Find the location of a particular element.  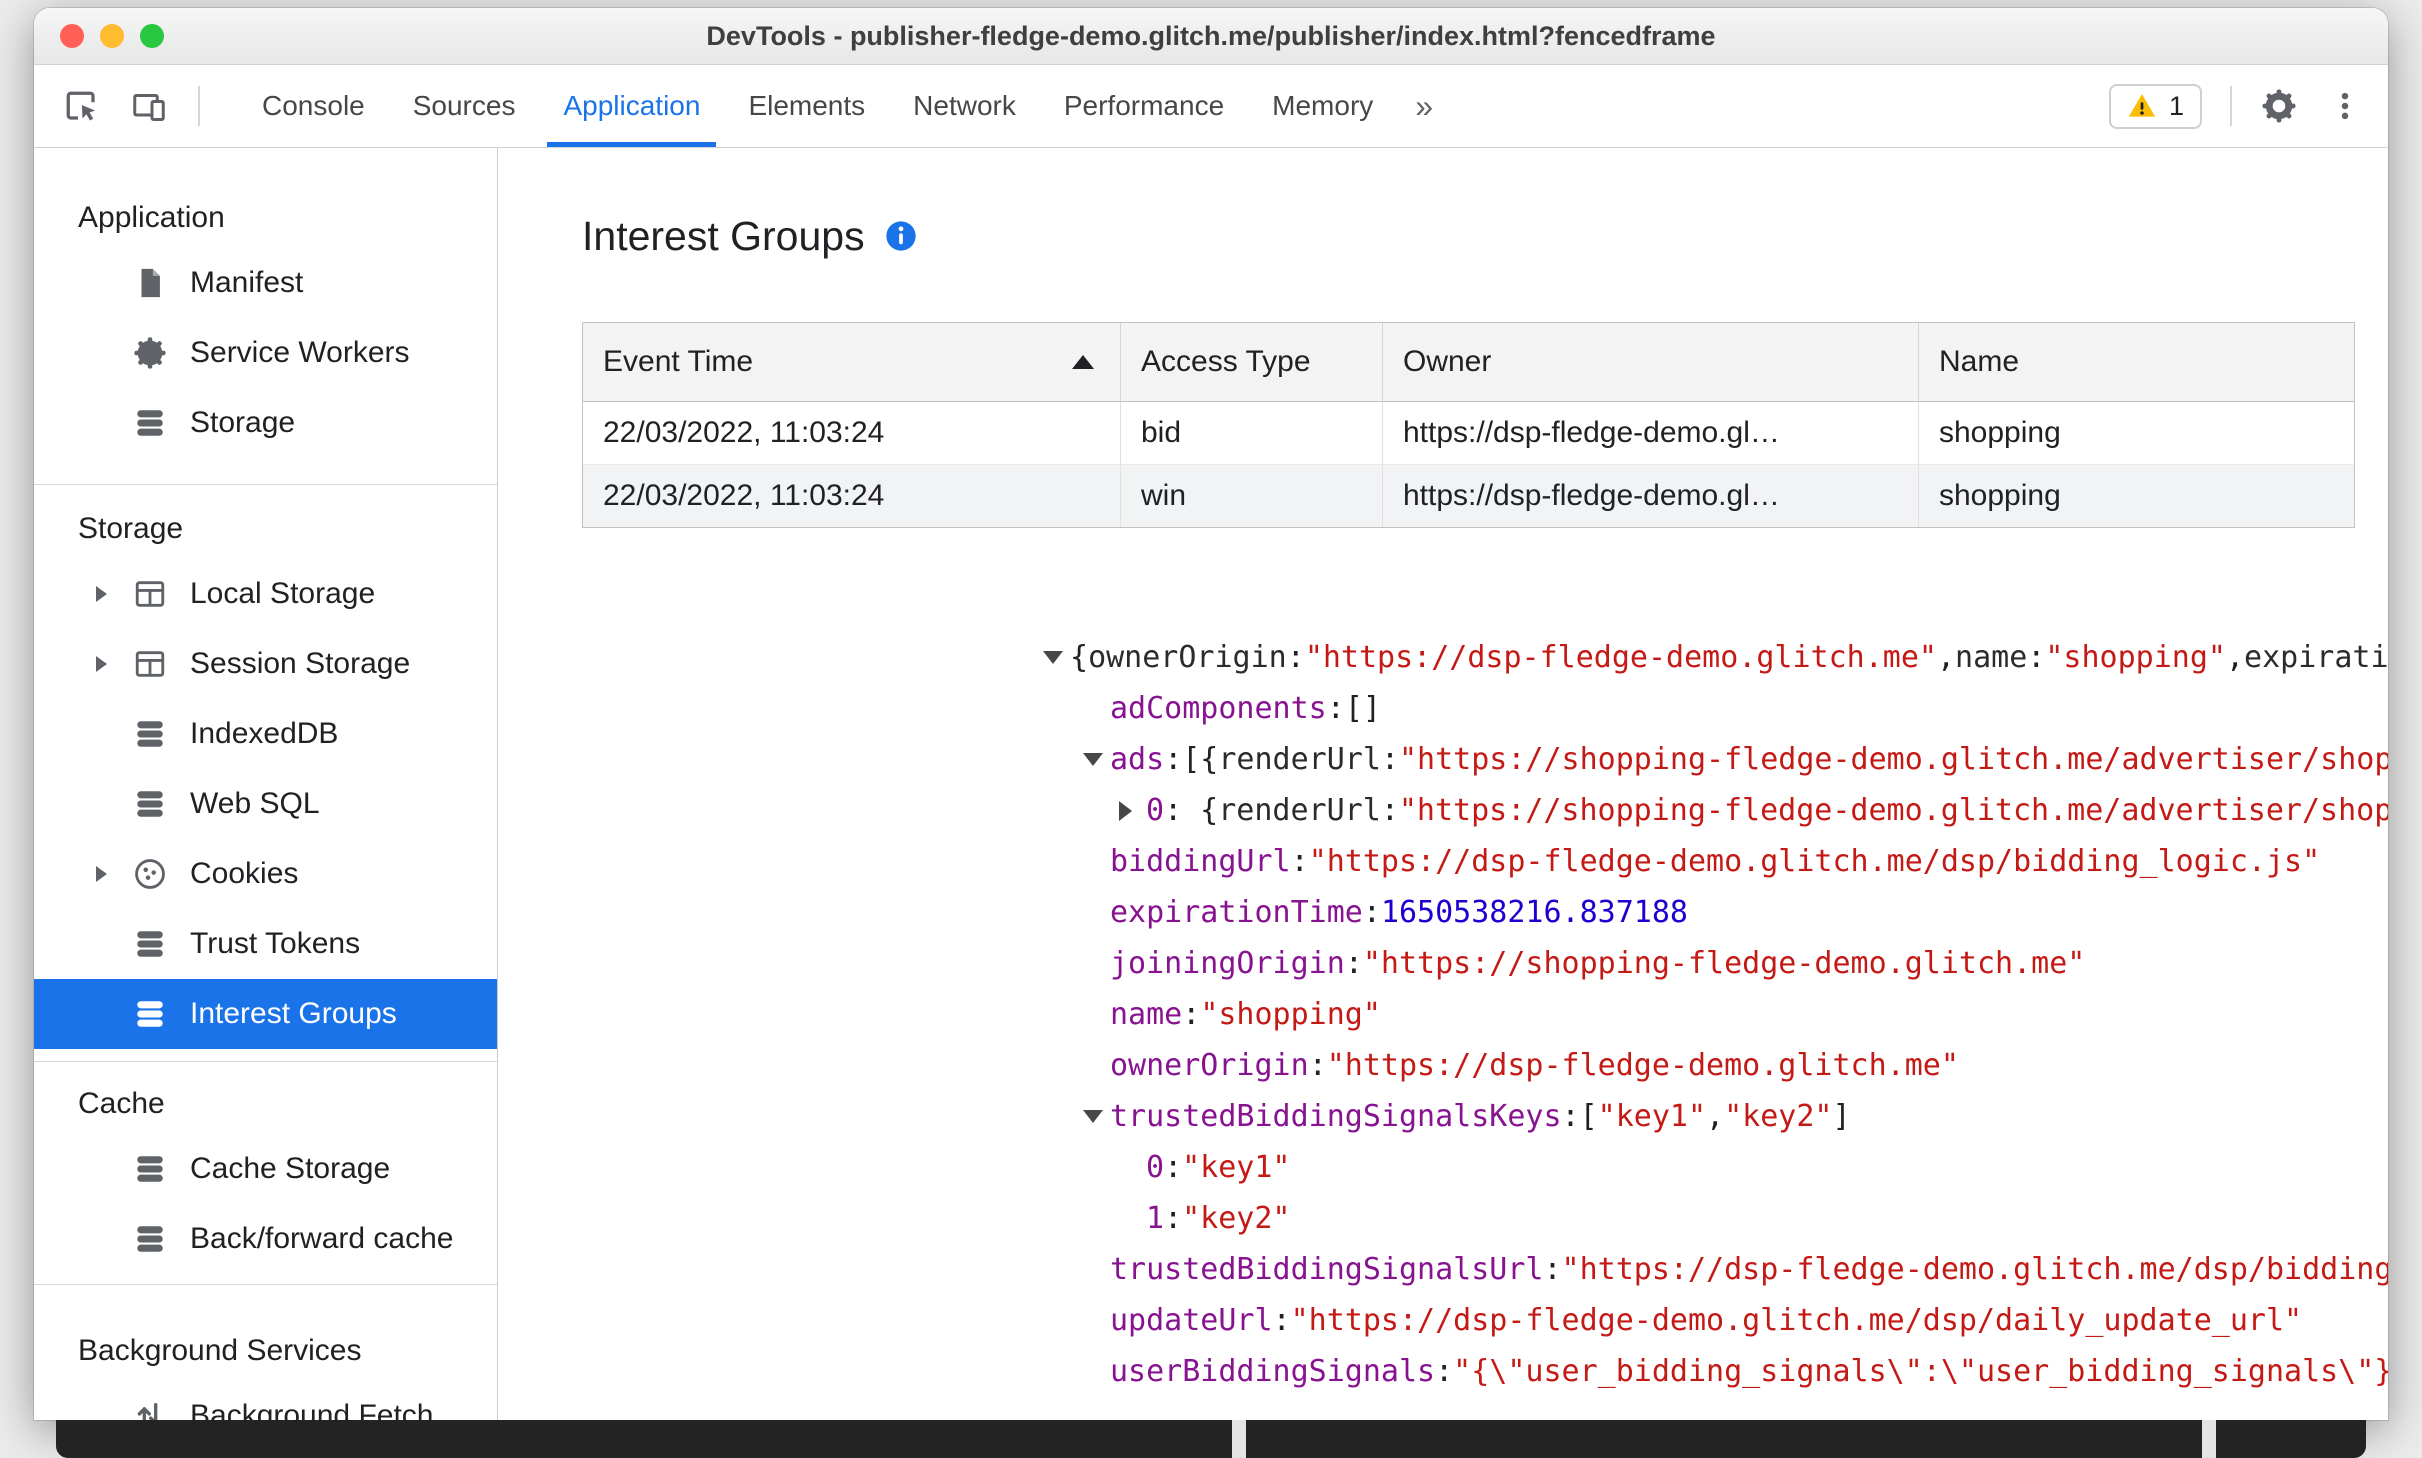

tree-key: name is located at coordinates (1146, 1014).